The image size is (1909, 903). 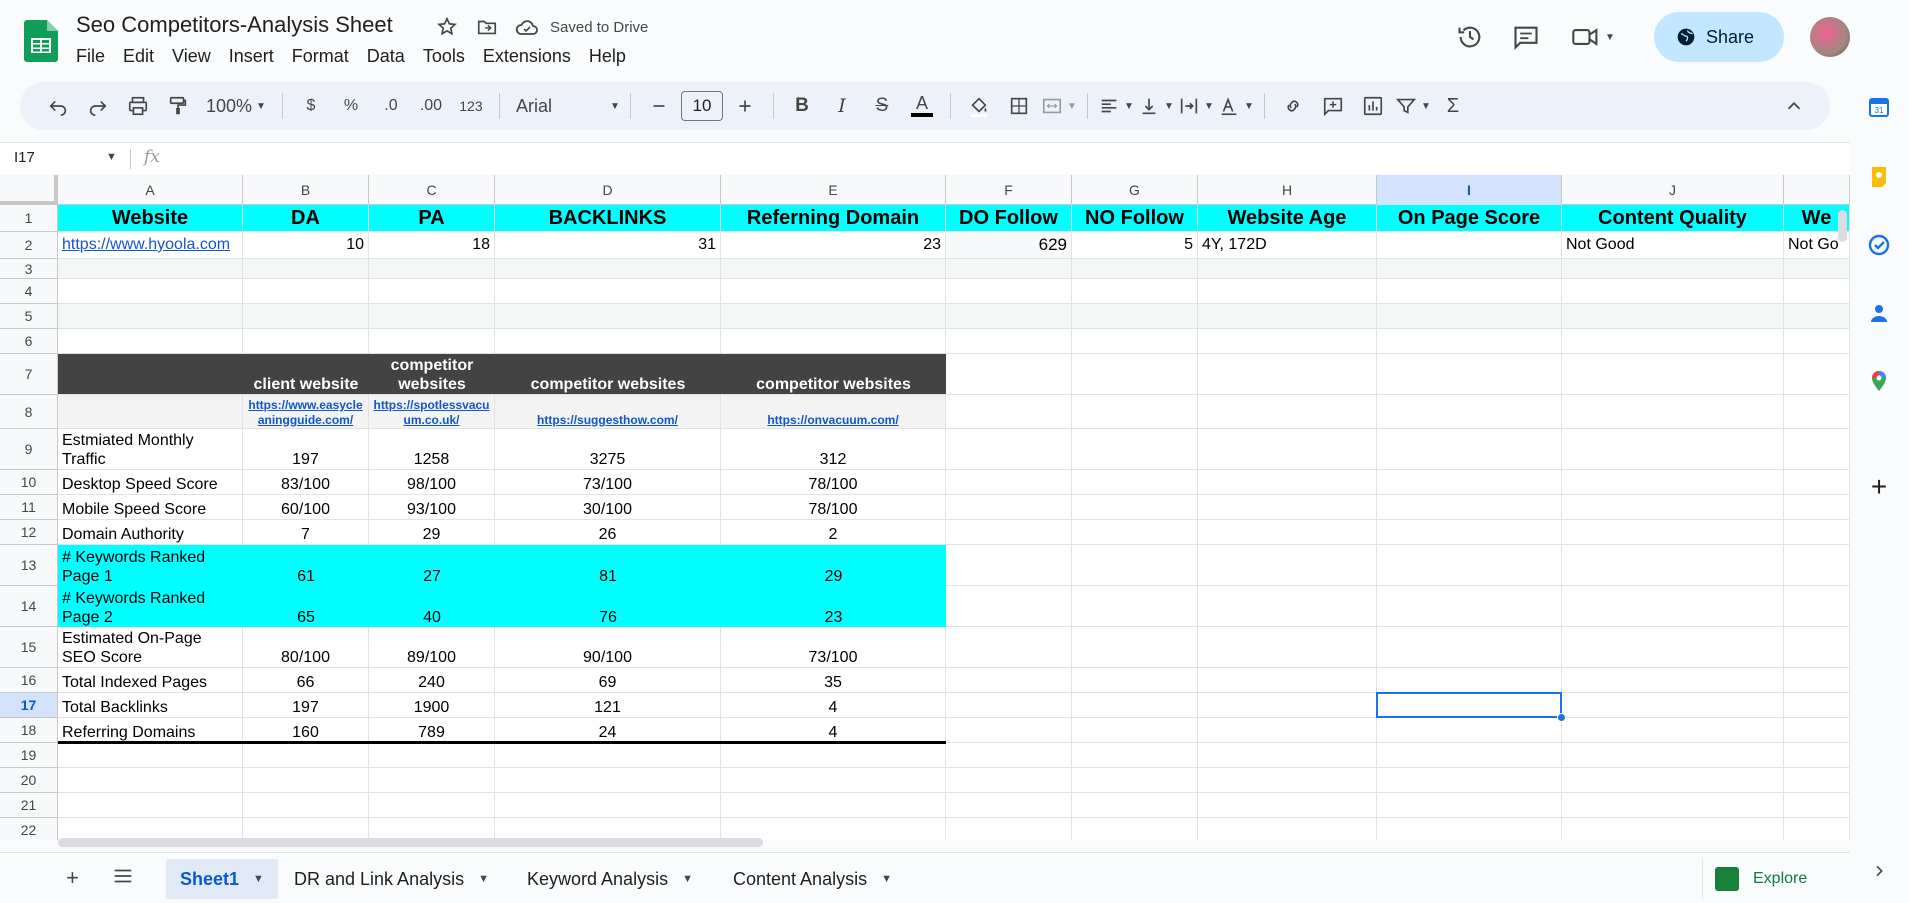 I want to click on borders-icon, so click(x=1019, y=106).